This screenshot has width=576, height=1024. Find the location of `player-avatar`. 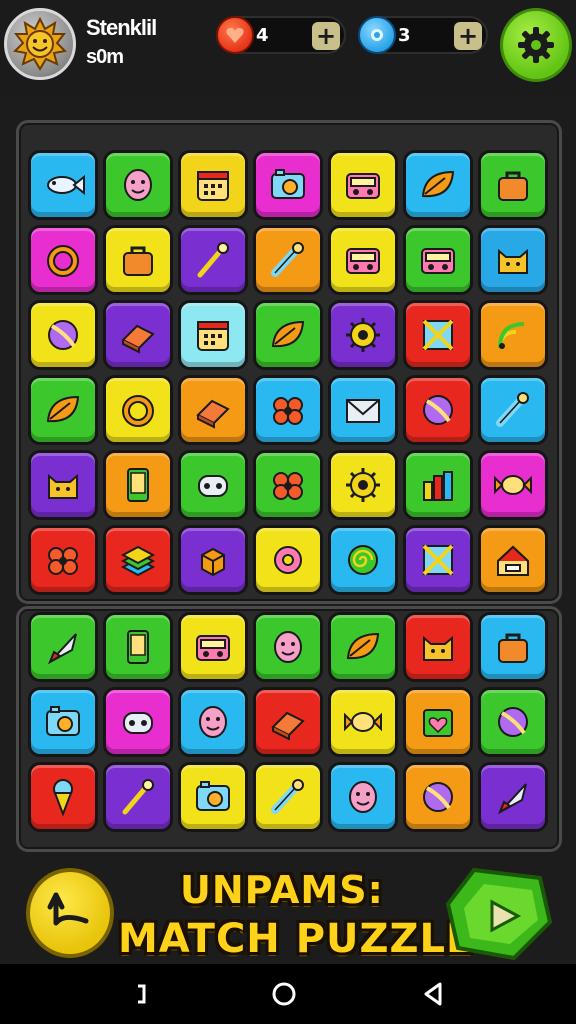

player-avatar is located at coordinates (40, 44).